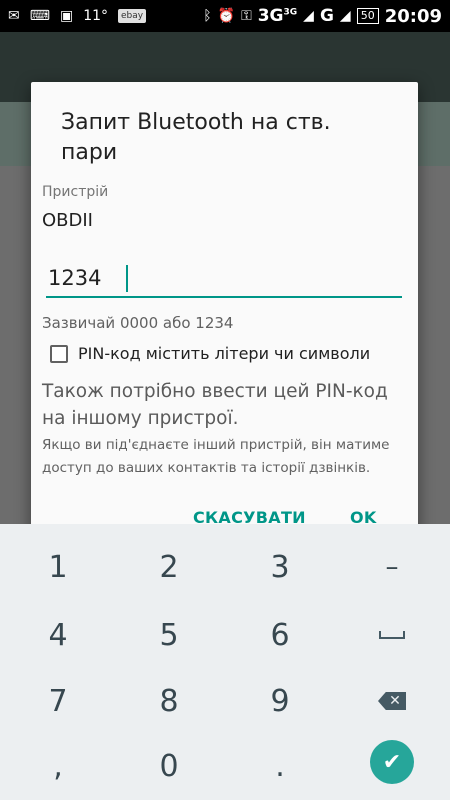 This screenshot has width=450, height=800. I want to click on pin-letters-checkbox-label: PIN-код містить літери чи символи, so click(224, 353).